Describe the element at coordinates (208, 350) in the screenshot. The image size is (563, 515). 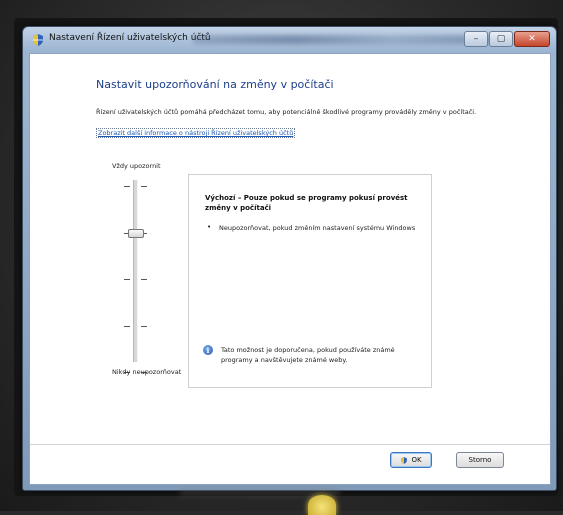
I see `info-icon: i` at that location.